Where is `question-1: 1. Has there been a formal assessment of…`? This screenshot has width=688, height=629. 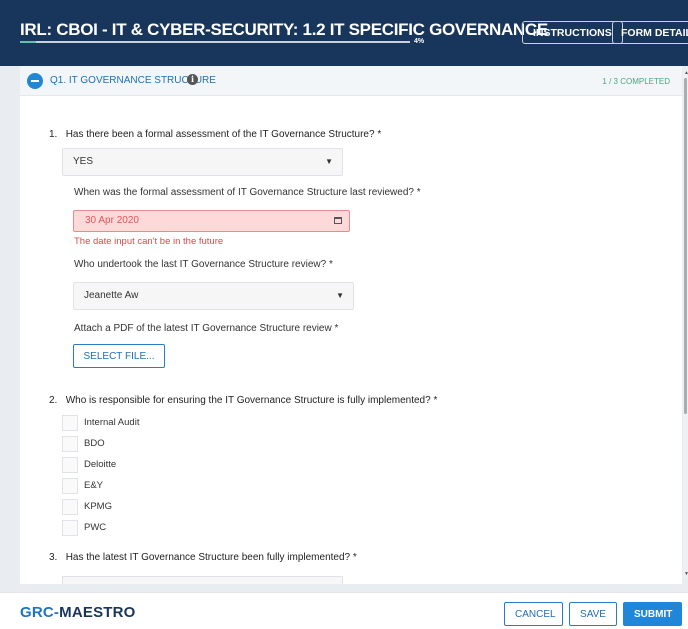 question-1: 1. Has there been a formal assessment of… is located at coordinates (215, 134).